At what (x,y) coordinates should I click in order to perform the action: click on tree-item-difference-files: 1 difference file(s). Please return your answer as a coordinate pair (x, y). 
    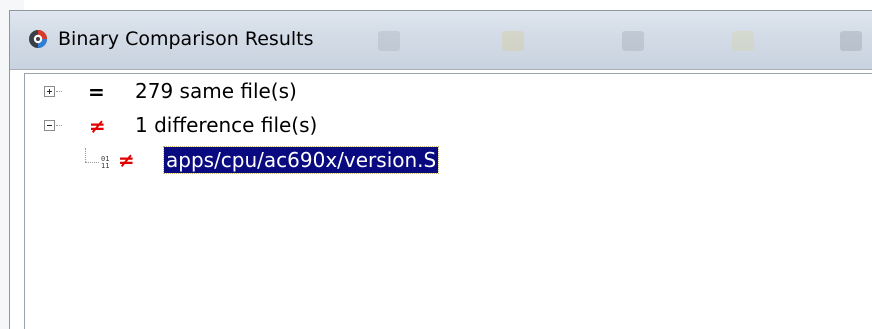
    Looking at the image, I should click on (226, 125).